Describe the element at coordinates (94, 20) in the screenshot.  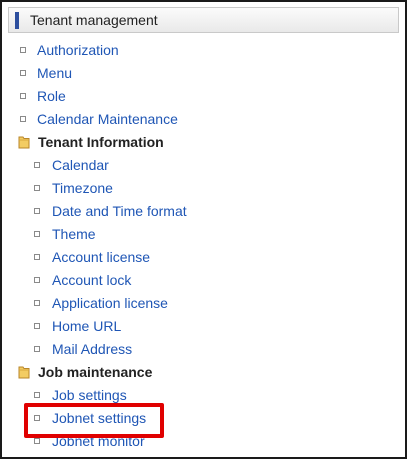
I see `panel-title: Tenant management` at that location.